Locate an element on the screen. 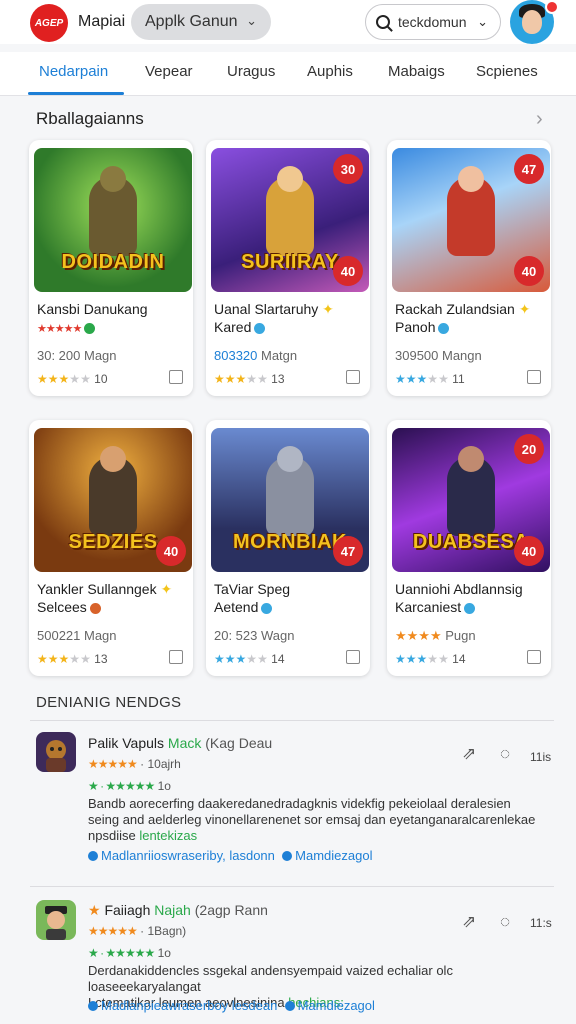 The width and height of the screenshot is (576, 1024). game-badge: 47 is located at coordinates (348, 551).